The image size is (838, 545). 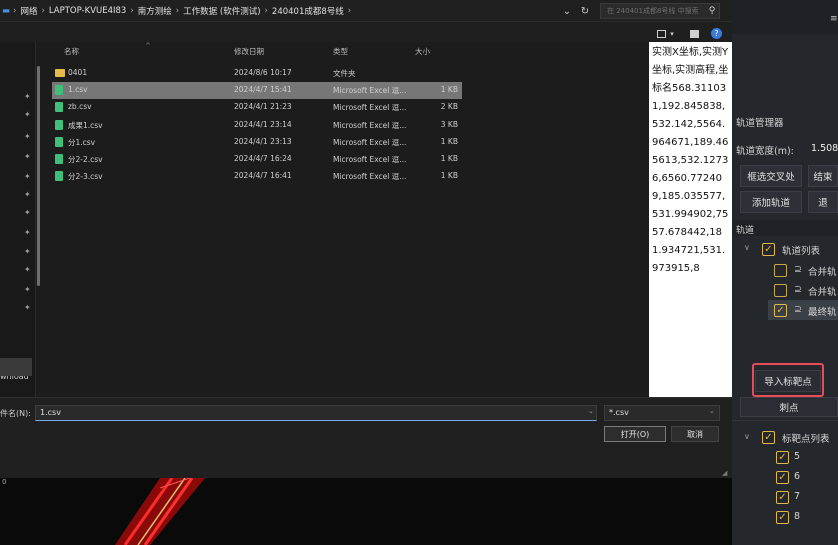 I want to click on breadcrumb-item-computer: LAPTOP-KVUE4I83, so click(x=87, y=11).